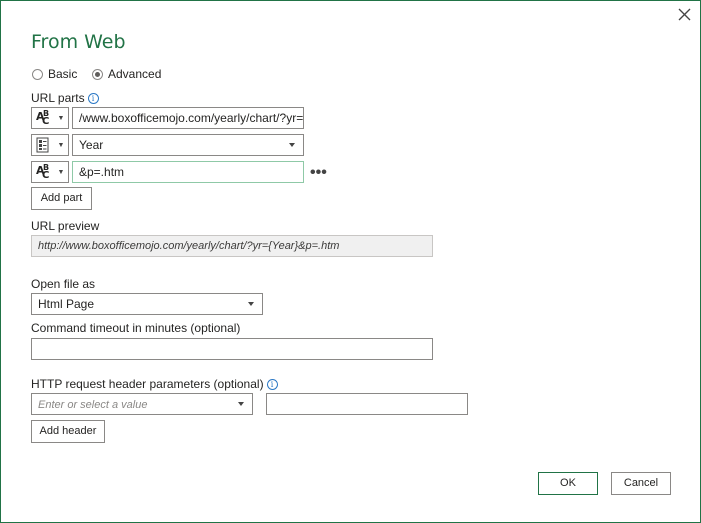 The image size is (701, 523). I want to click on url-part-3-type-button: ABC ▼, so click(50, 172).